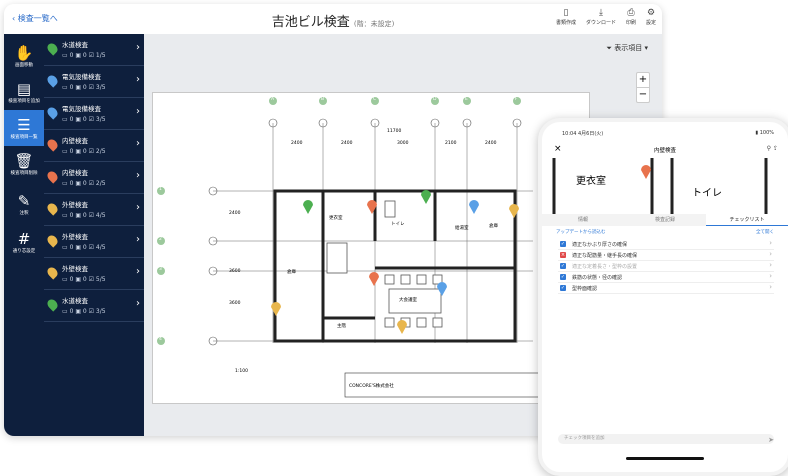 Image resolution: width=788 pixels, height=476 pixels. Describe the element at coordinates (765, 232) in the screenshot. I see `expand-all-link: 全て開く` at that location.